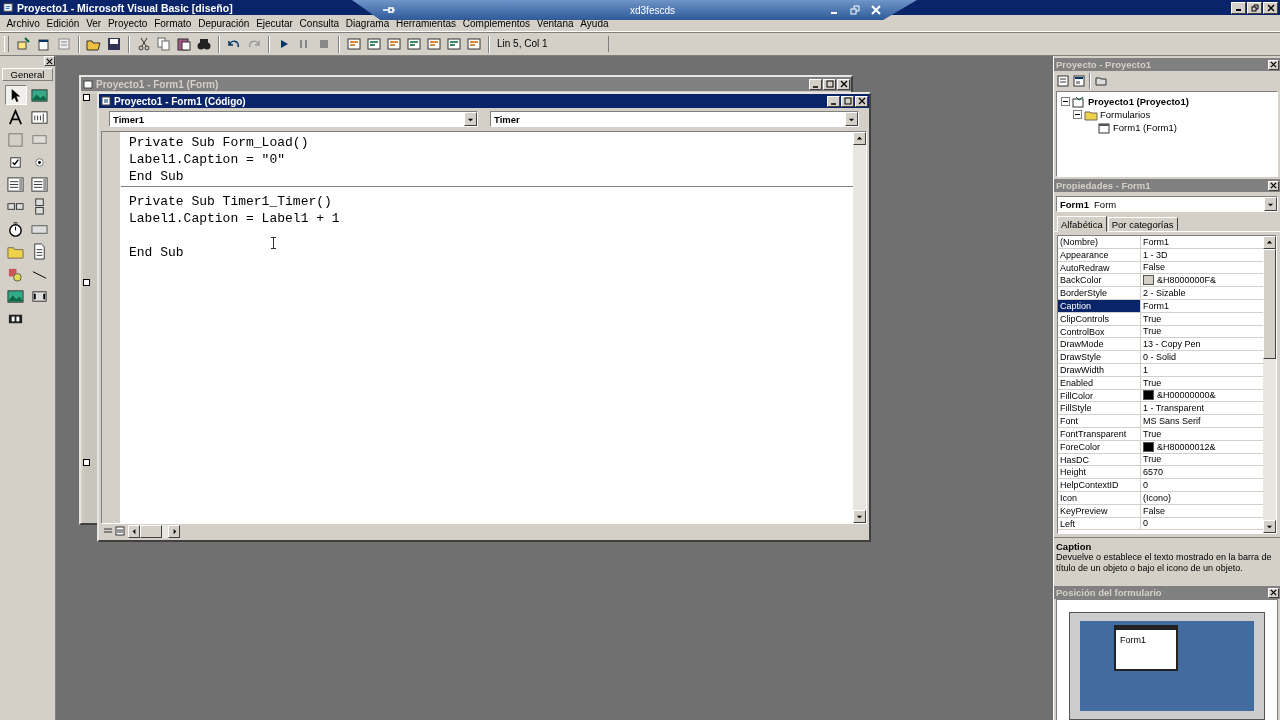 This screenshot has height=720, width=1280. Describe the element at coordinates (293, 119) in the screenshot. I see `object-dropdown: Timer1` at that location.